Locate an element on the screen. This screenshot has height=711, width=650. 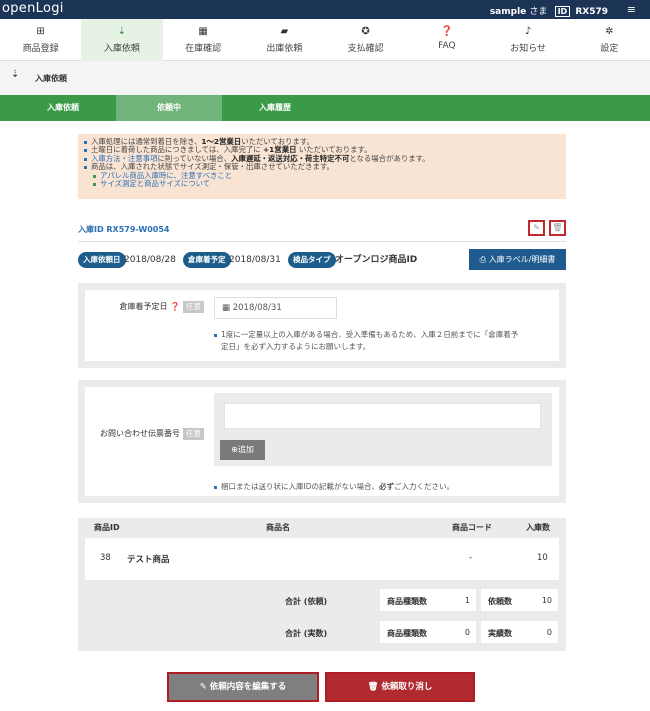
nav-label: 設定 is located at coordinates (609, 49).